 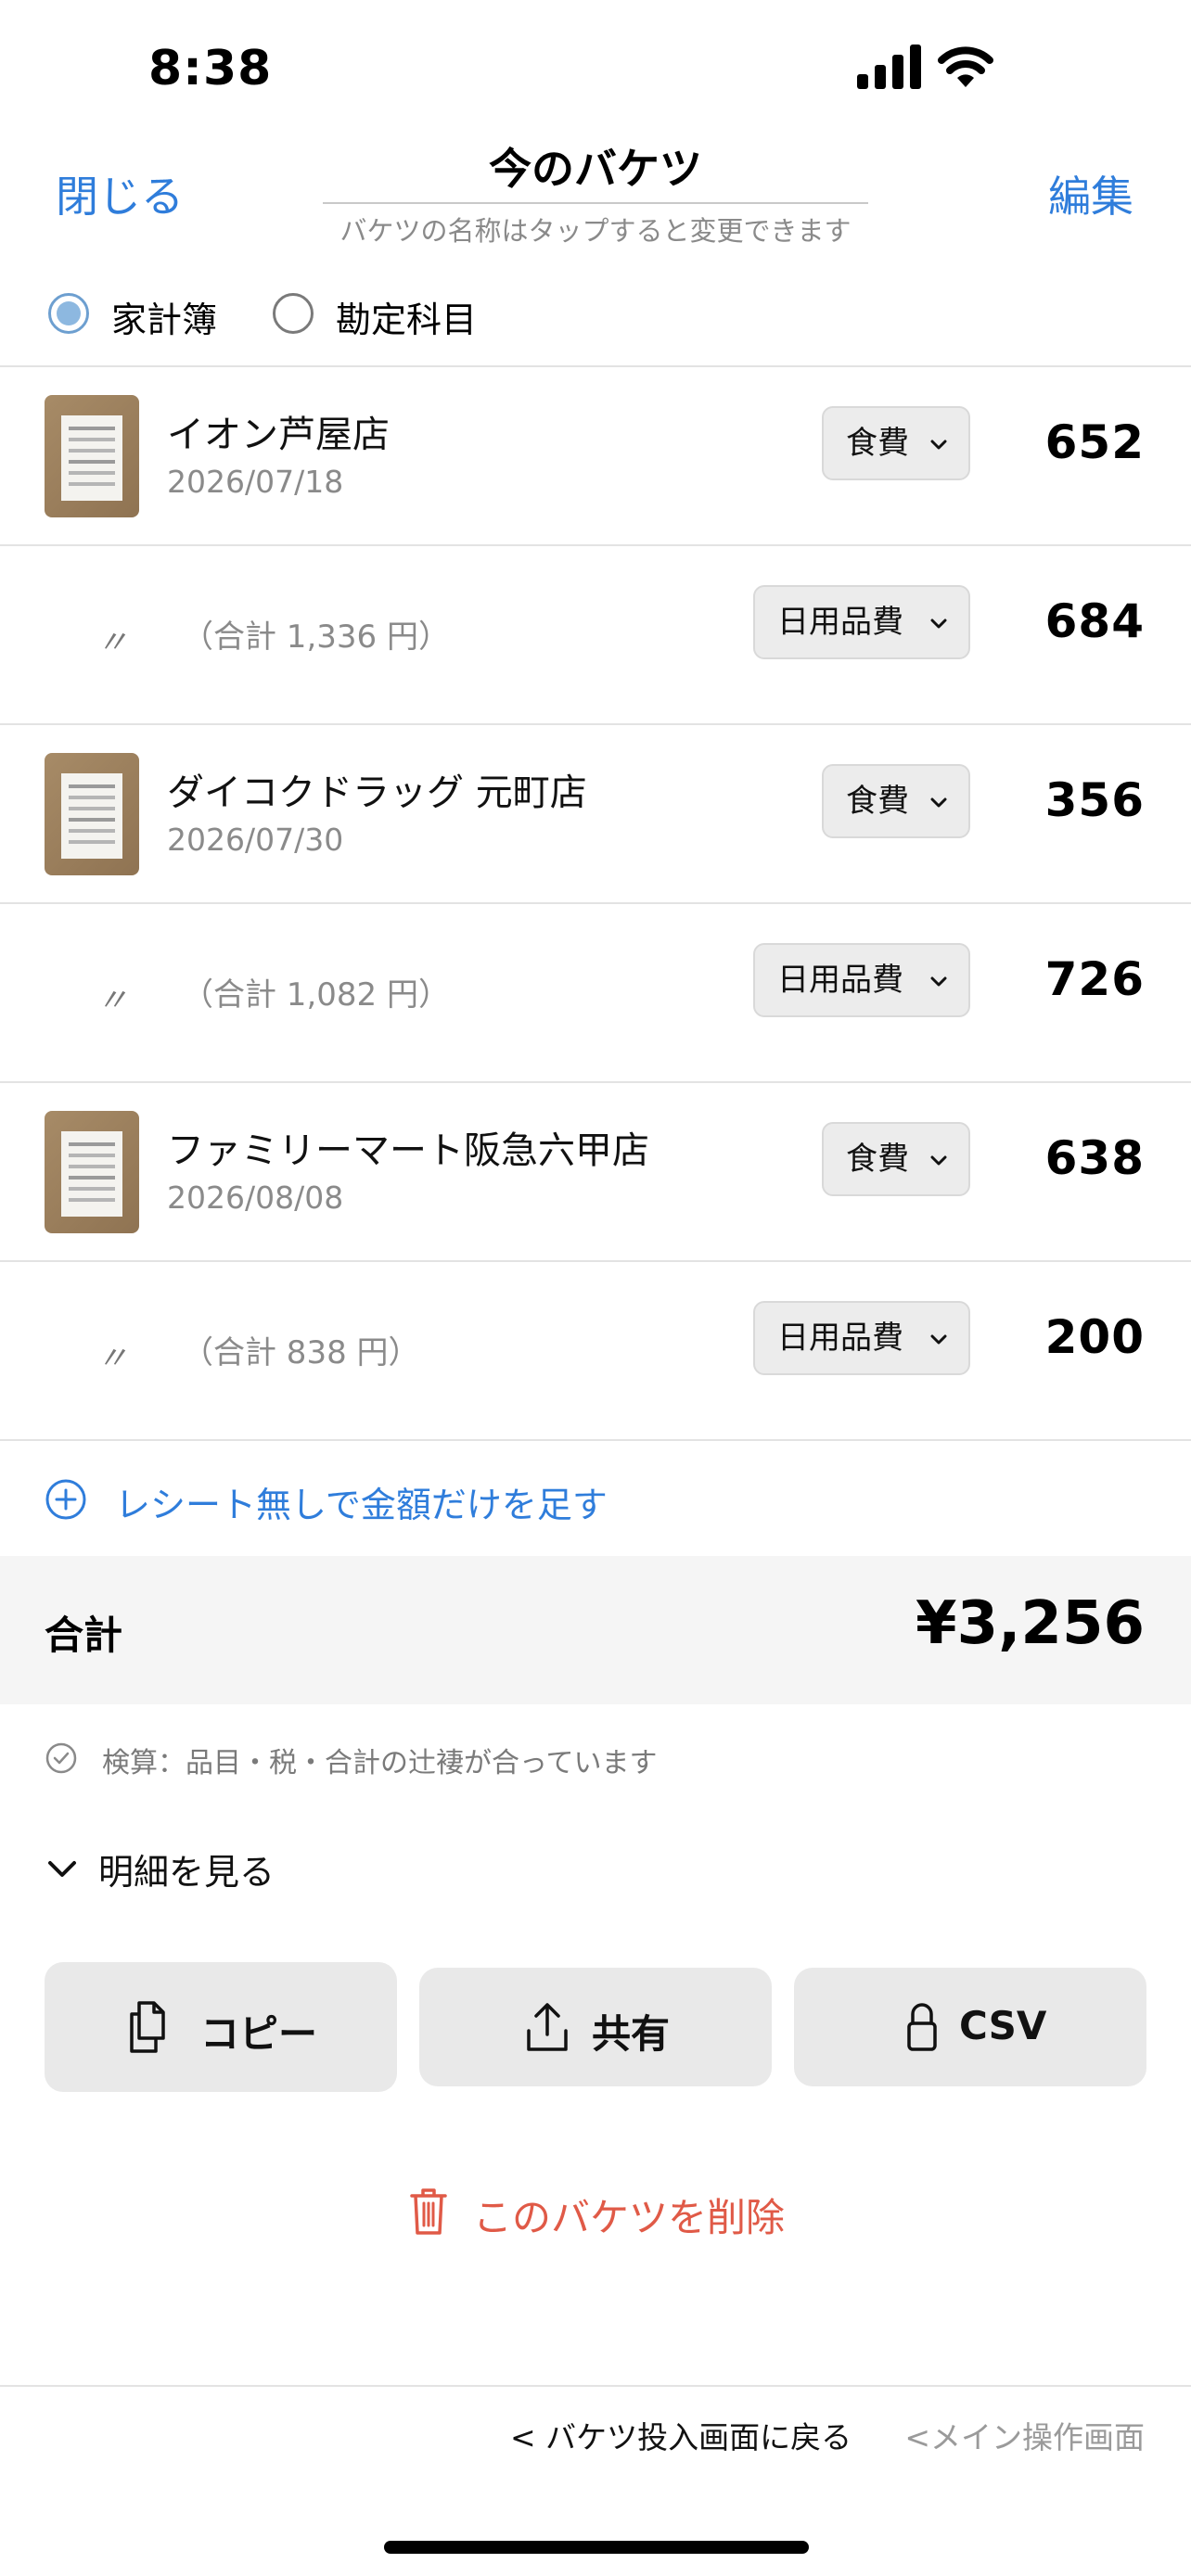 I want to click on delete-bucket-button: このバケツを削除, so click(x=595, y=2211).